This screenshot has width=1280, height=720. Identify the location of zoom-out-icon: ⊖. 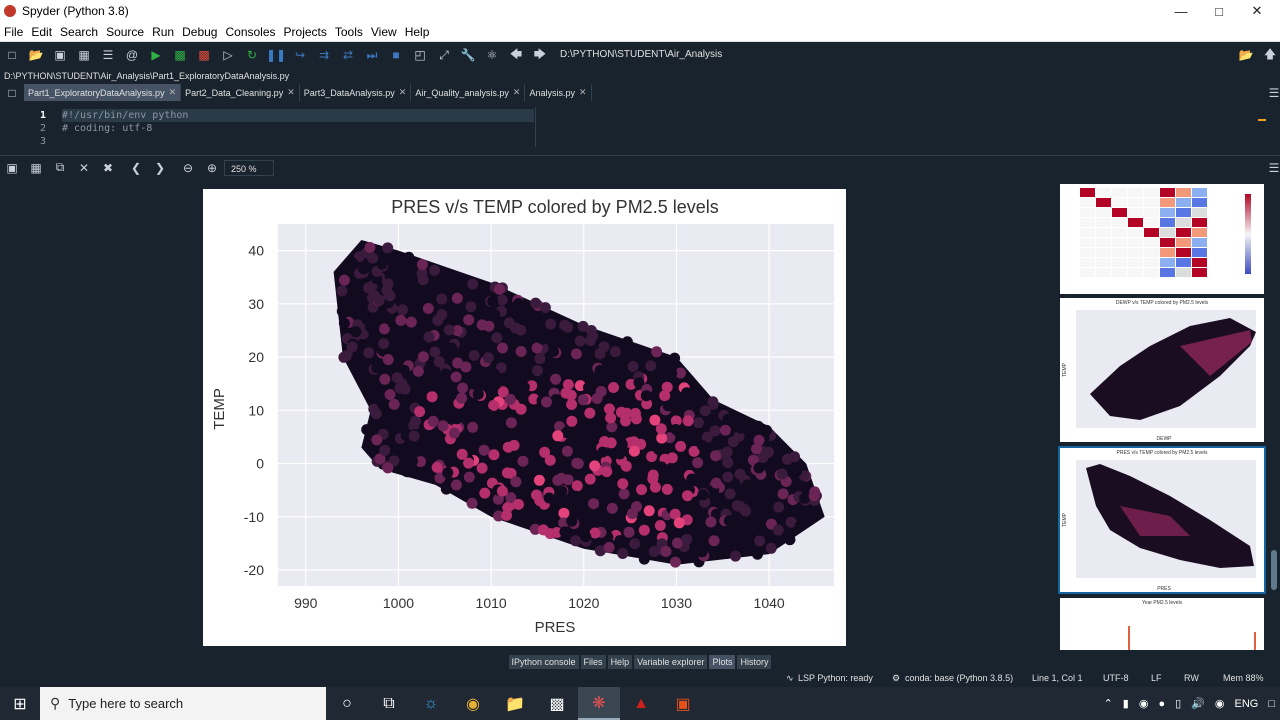
(188, 168).